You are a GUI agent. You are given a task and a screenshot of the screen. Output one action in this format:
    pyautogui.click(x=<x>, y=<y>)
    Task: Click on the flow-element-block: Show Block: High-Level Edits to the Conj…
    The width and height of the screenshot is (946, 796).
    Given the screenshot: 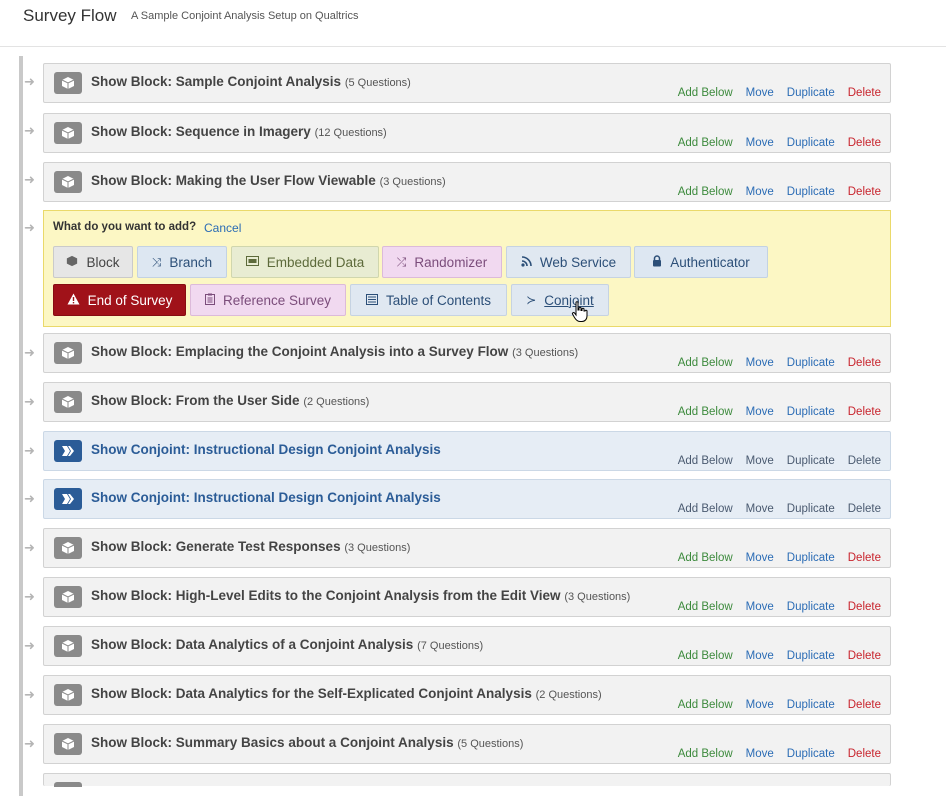 What is the action you would take?
    pyautogui.click(x=467, y=597)
    